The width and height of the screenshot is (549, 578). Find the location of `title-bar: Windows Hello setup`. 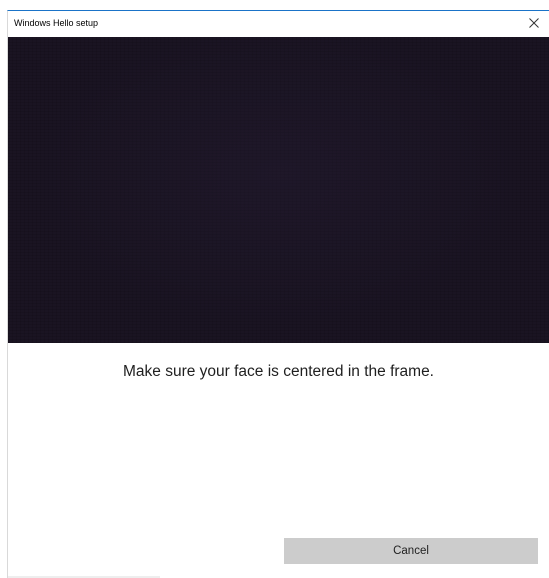

title-bar: Windows Hello setup is located at coordinates (278, 24).